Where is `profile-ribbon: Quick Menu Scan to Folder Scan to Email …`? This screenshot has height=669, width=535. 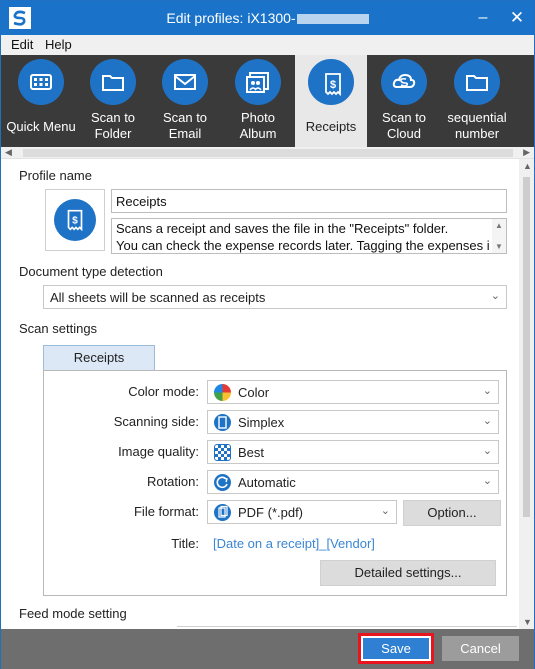 profile-ribbon: Quick Menu Scan to Folder Scan to Email … is located at coordinates (267, 101).